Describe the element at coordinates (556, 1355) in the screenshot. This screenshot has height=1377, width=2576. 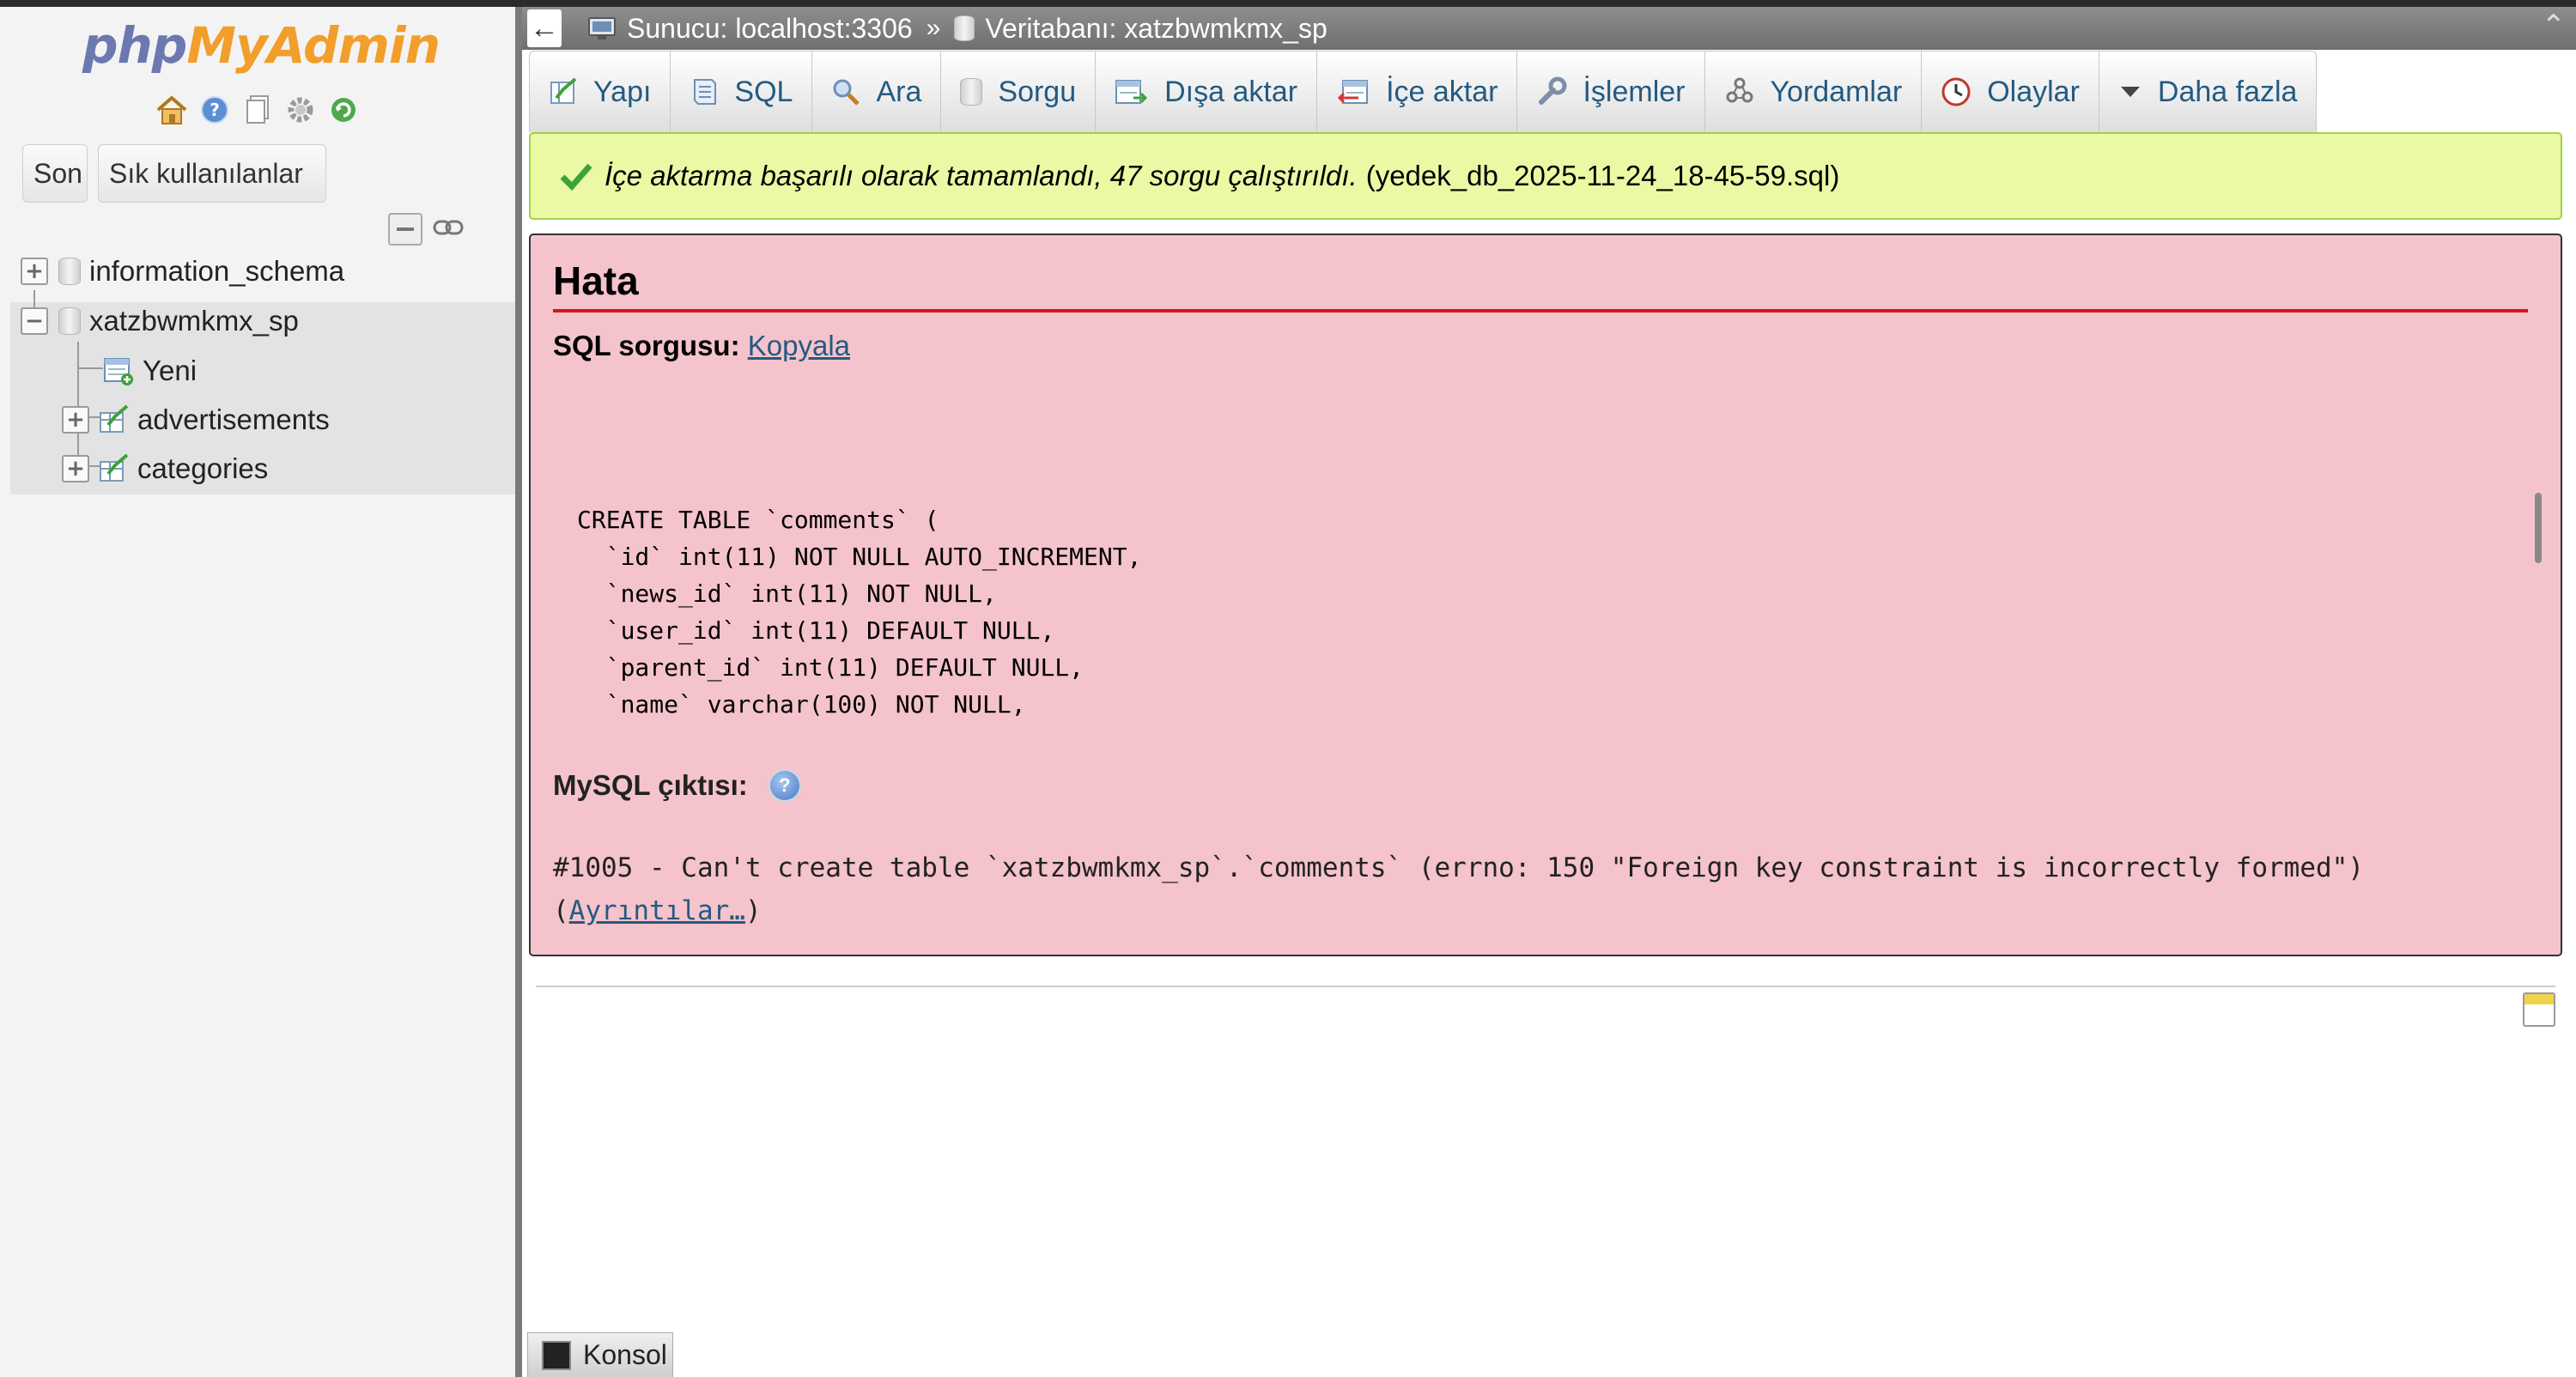
I see `console-icon` at that location.